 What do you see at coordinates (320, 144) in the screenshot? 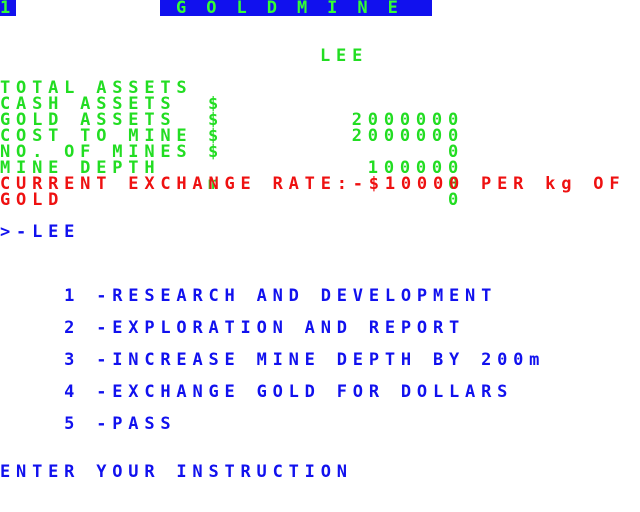
I see `stat-row-cost-to-mine: COST TO MINE $ 100000` at bounding box center [320, 144].